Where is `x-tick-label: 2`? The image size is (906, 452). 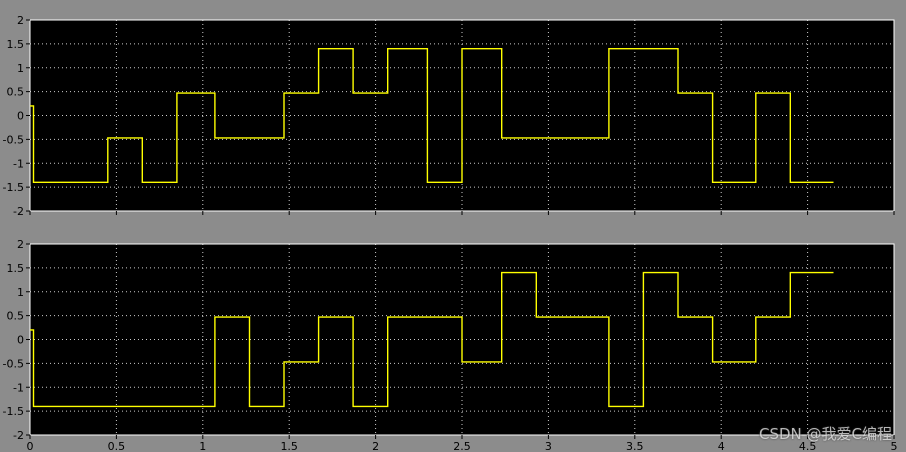
x-tick-label: 2 is located at coordinates (375, 446).